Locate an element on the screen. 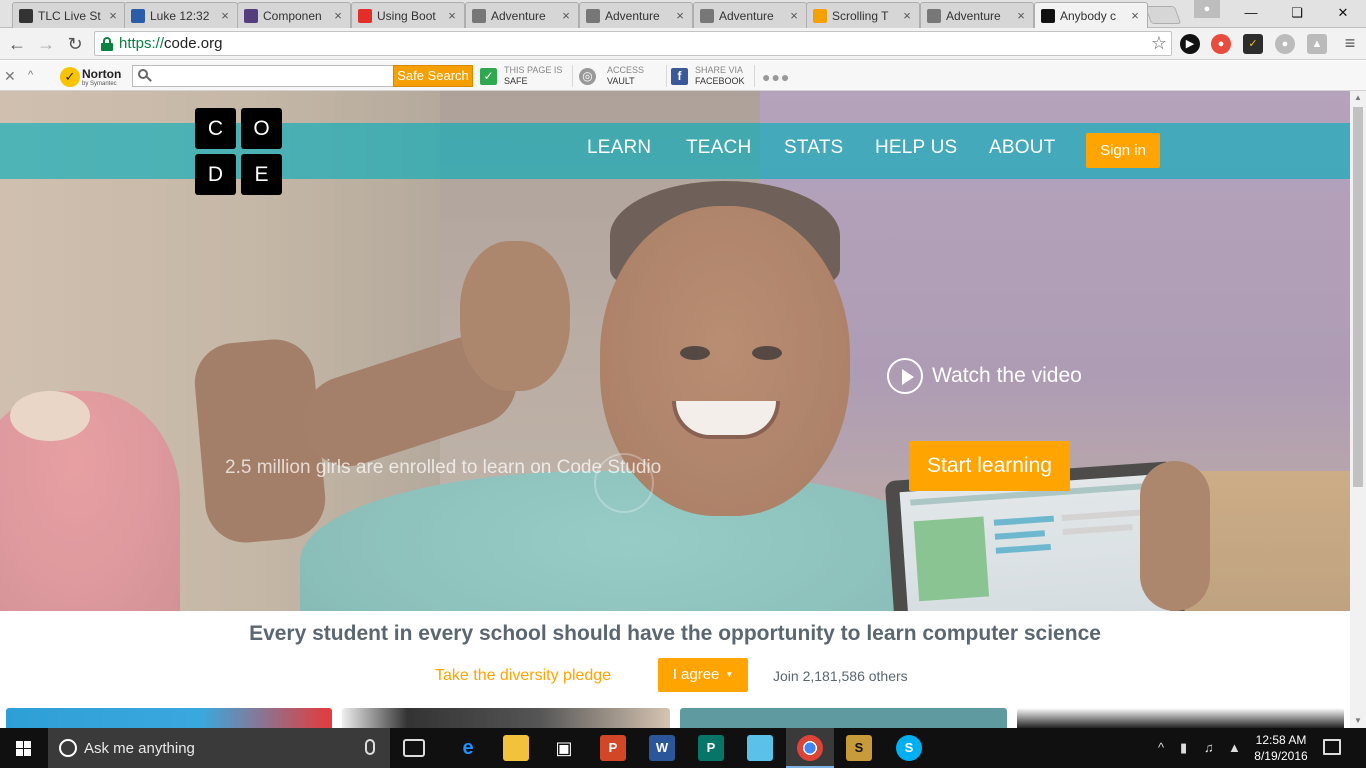  more-options-icon: ●●● is located at coordinates (776, 77).